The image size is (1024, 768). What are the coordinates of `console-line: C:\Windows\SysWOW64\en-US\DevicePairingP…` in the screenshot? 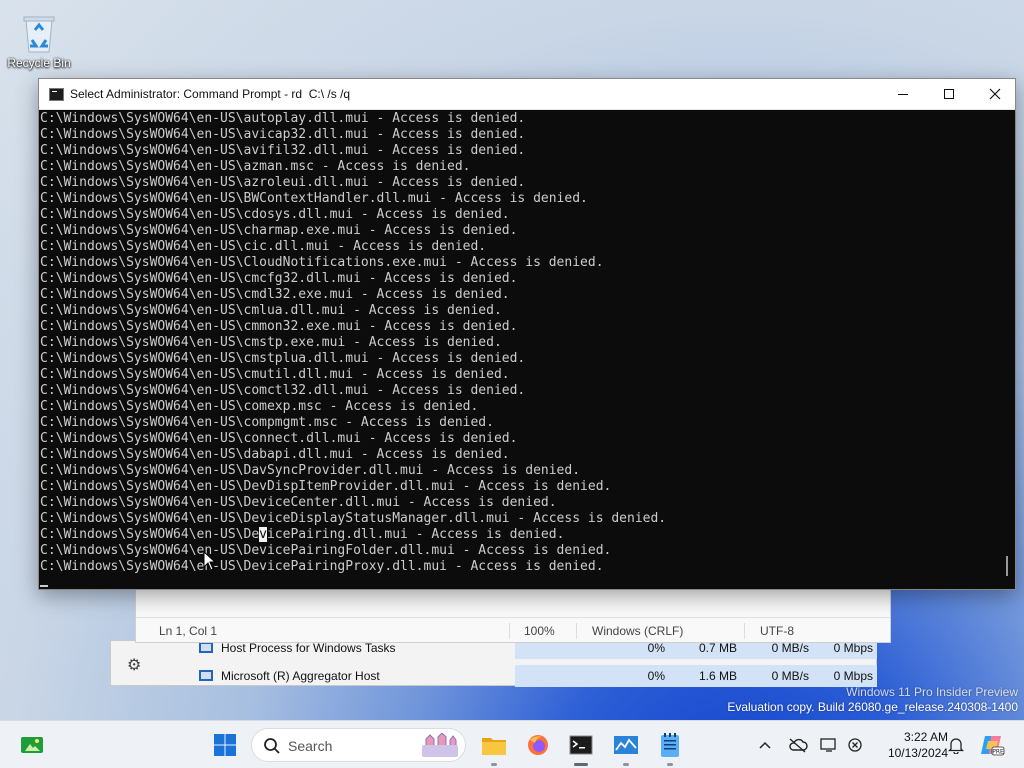 It's located at (322, 566).